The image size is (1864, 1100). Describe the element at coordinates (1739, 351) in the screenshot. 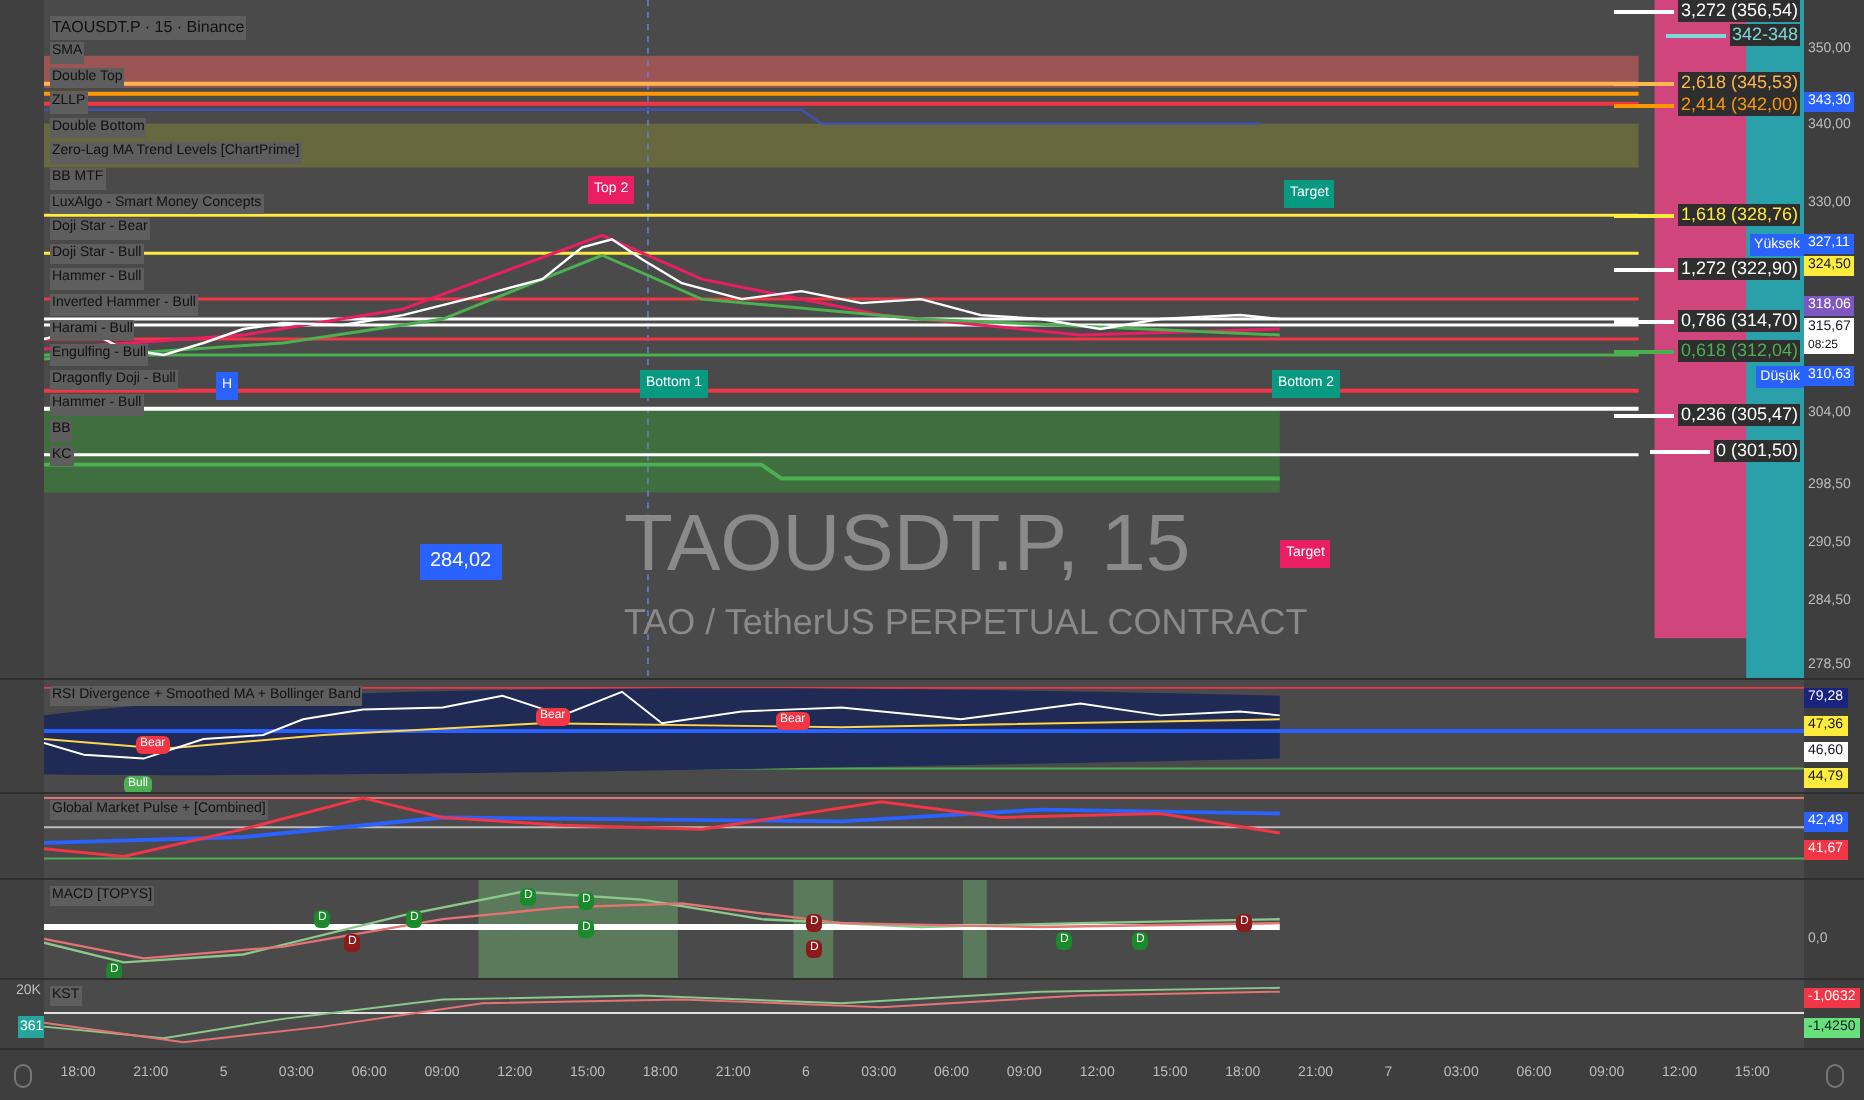

I see `fib-level-label: 0,618 (312,04)` at that location.